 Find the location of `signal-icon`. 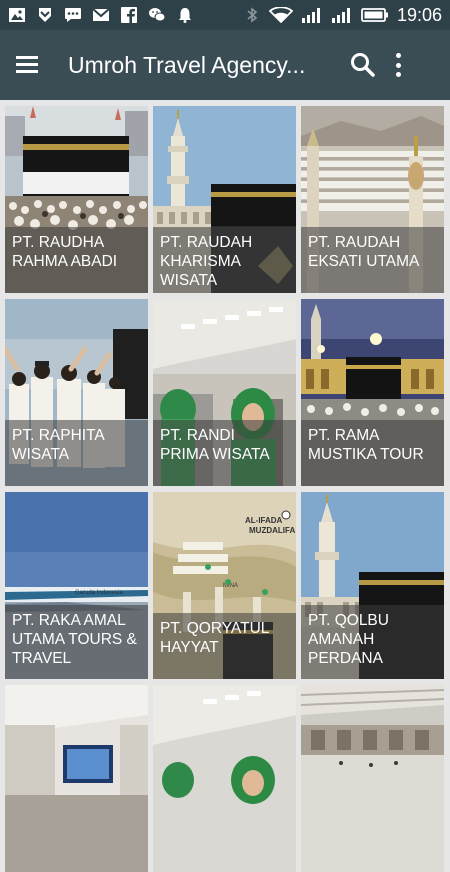

signal-icon is located at coordinates (310, 15).